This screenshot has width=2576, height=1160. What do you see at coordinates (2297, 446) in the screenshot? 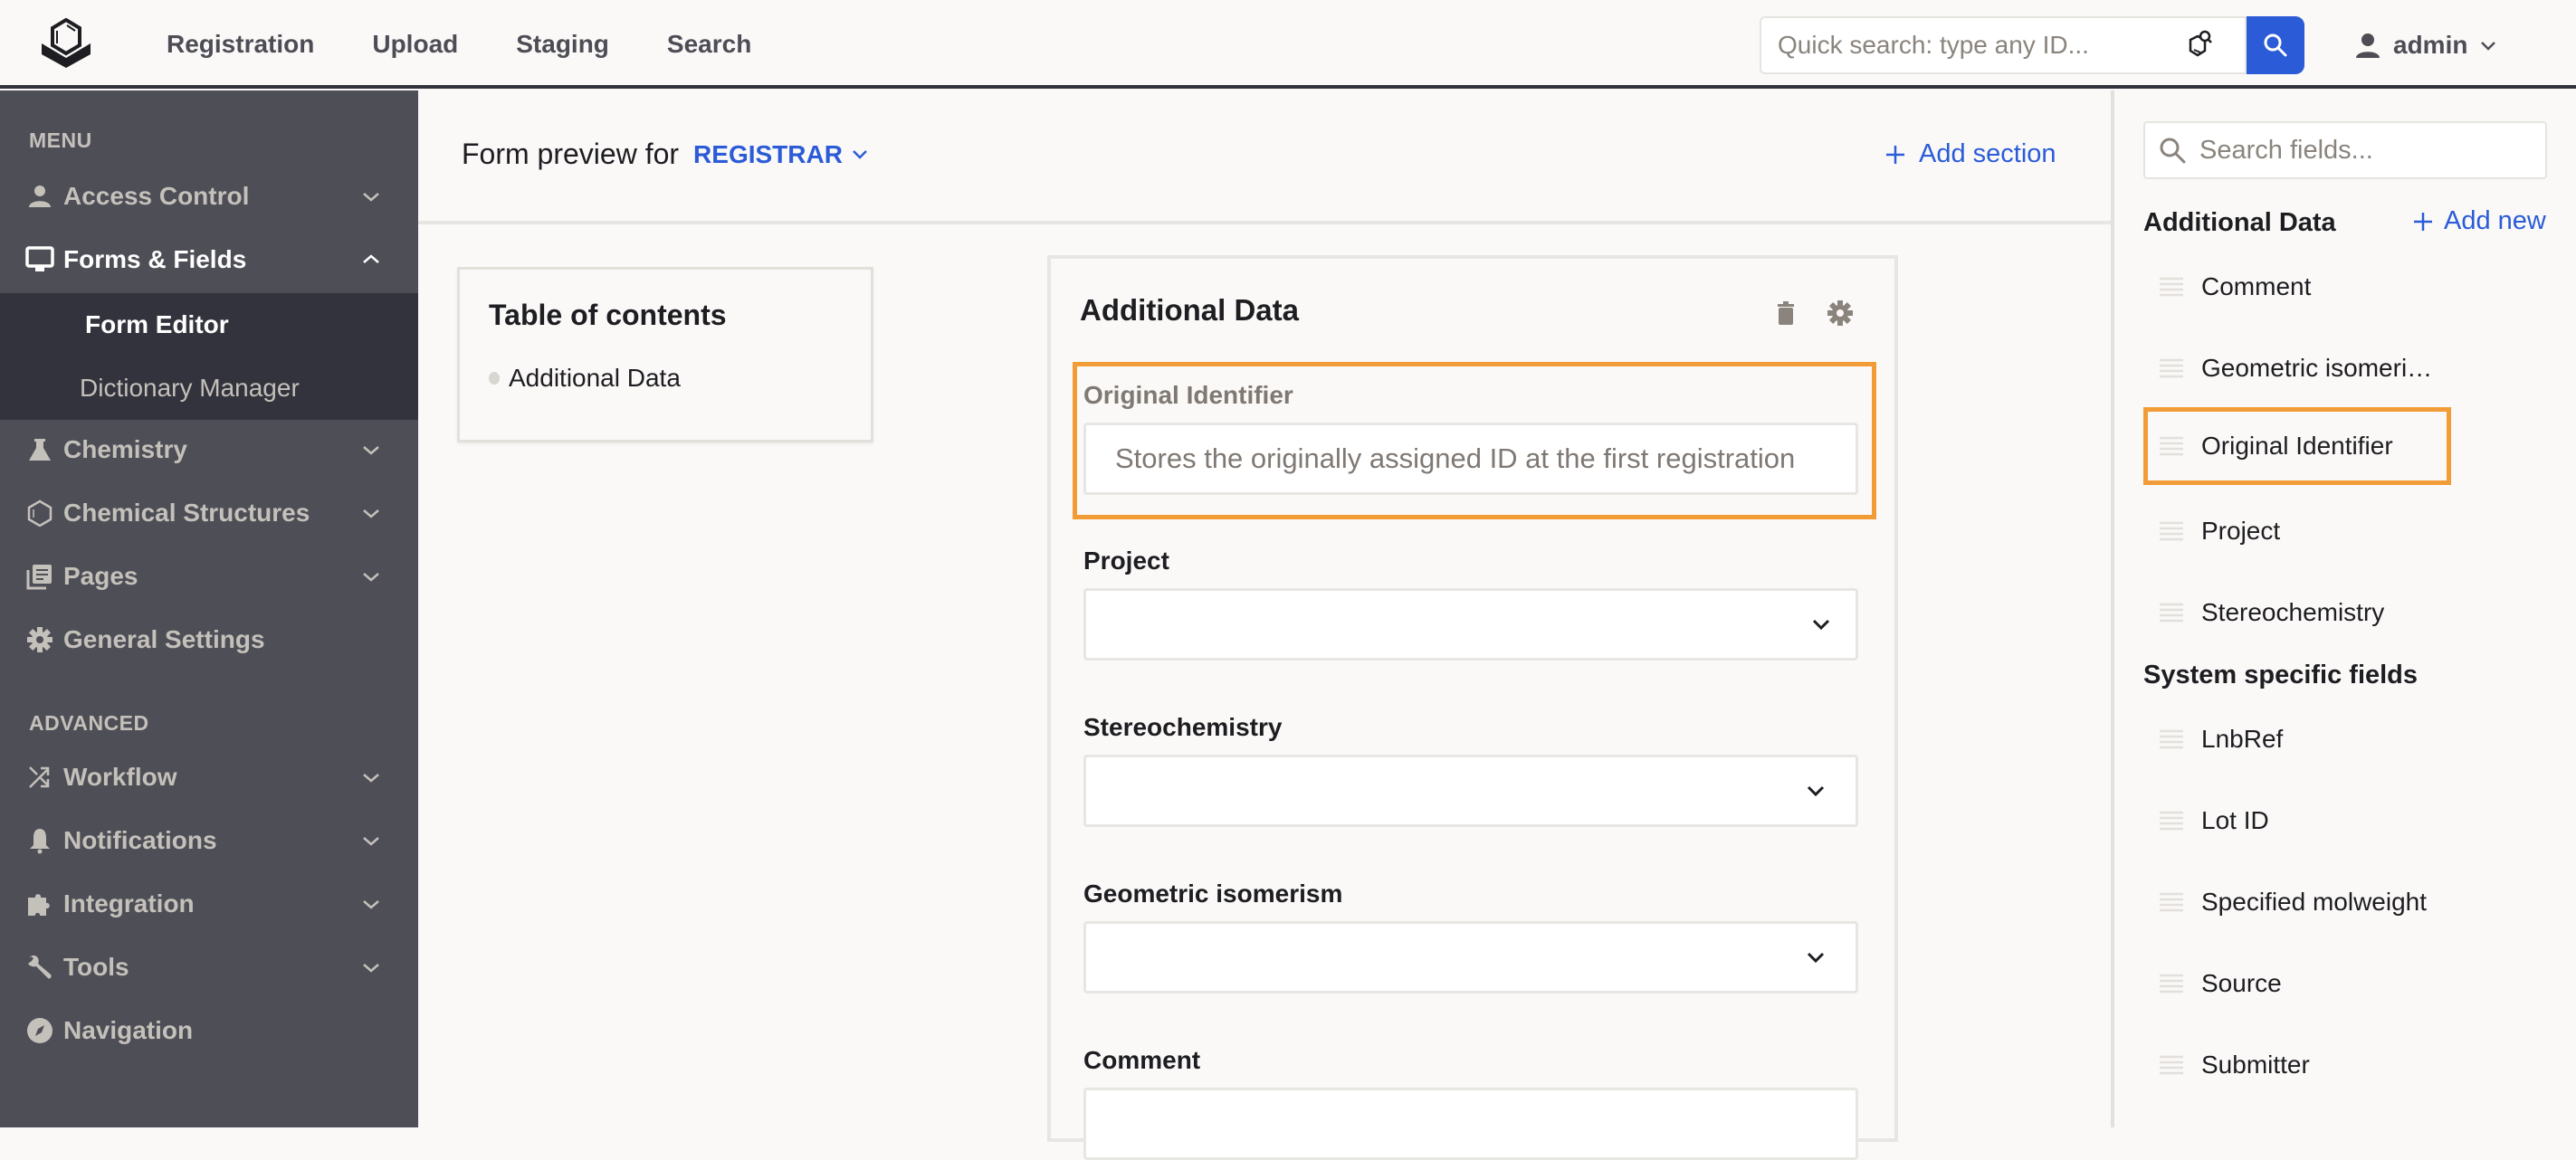
I see `field-list-item-selected: Original Identifier` at bounding box center [2297, 446].